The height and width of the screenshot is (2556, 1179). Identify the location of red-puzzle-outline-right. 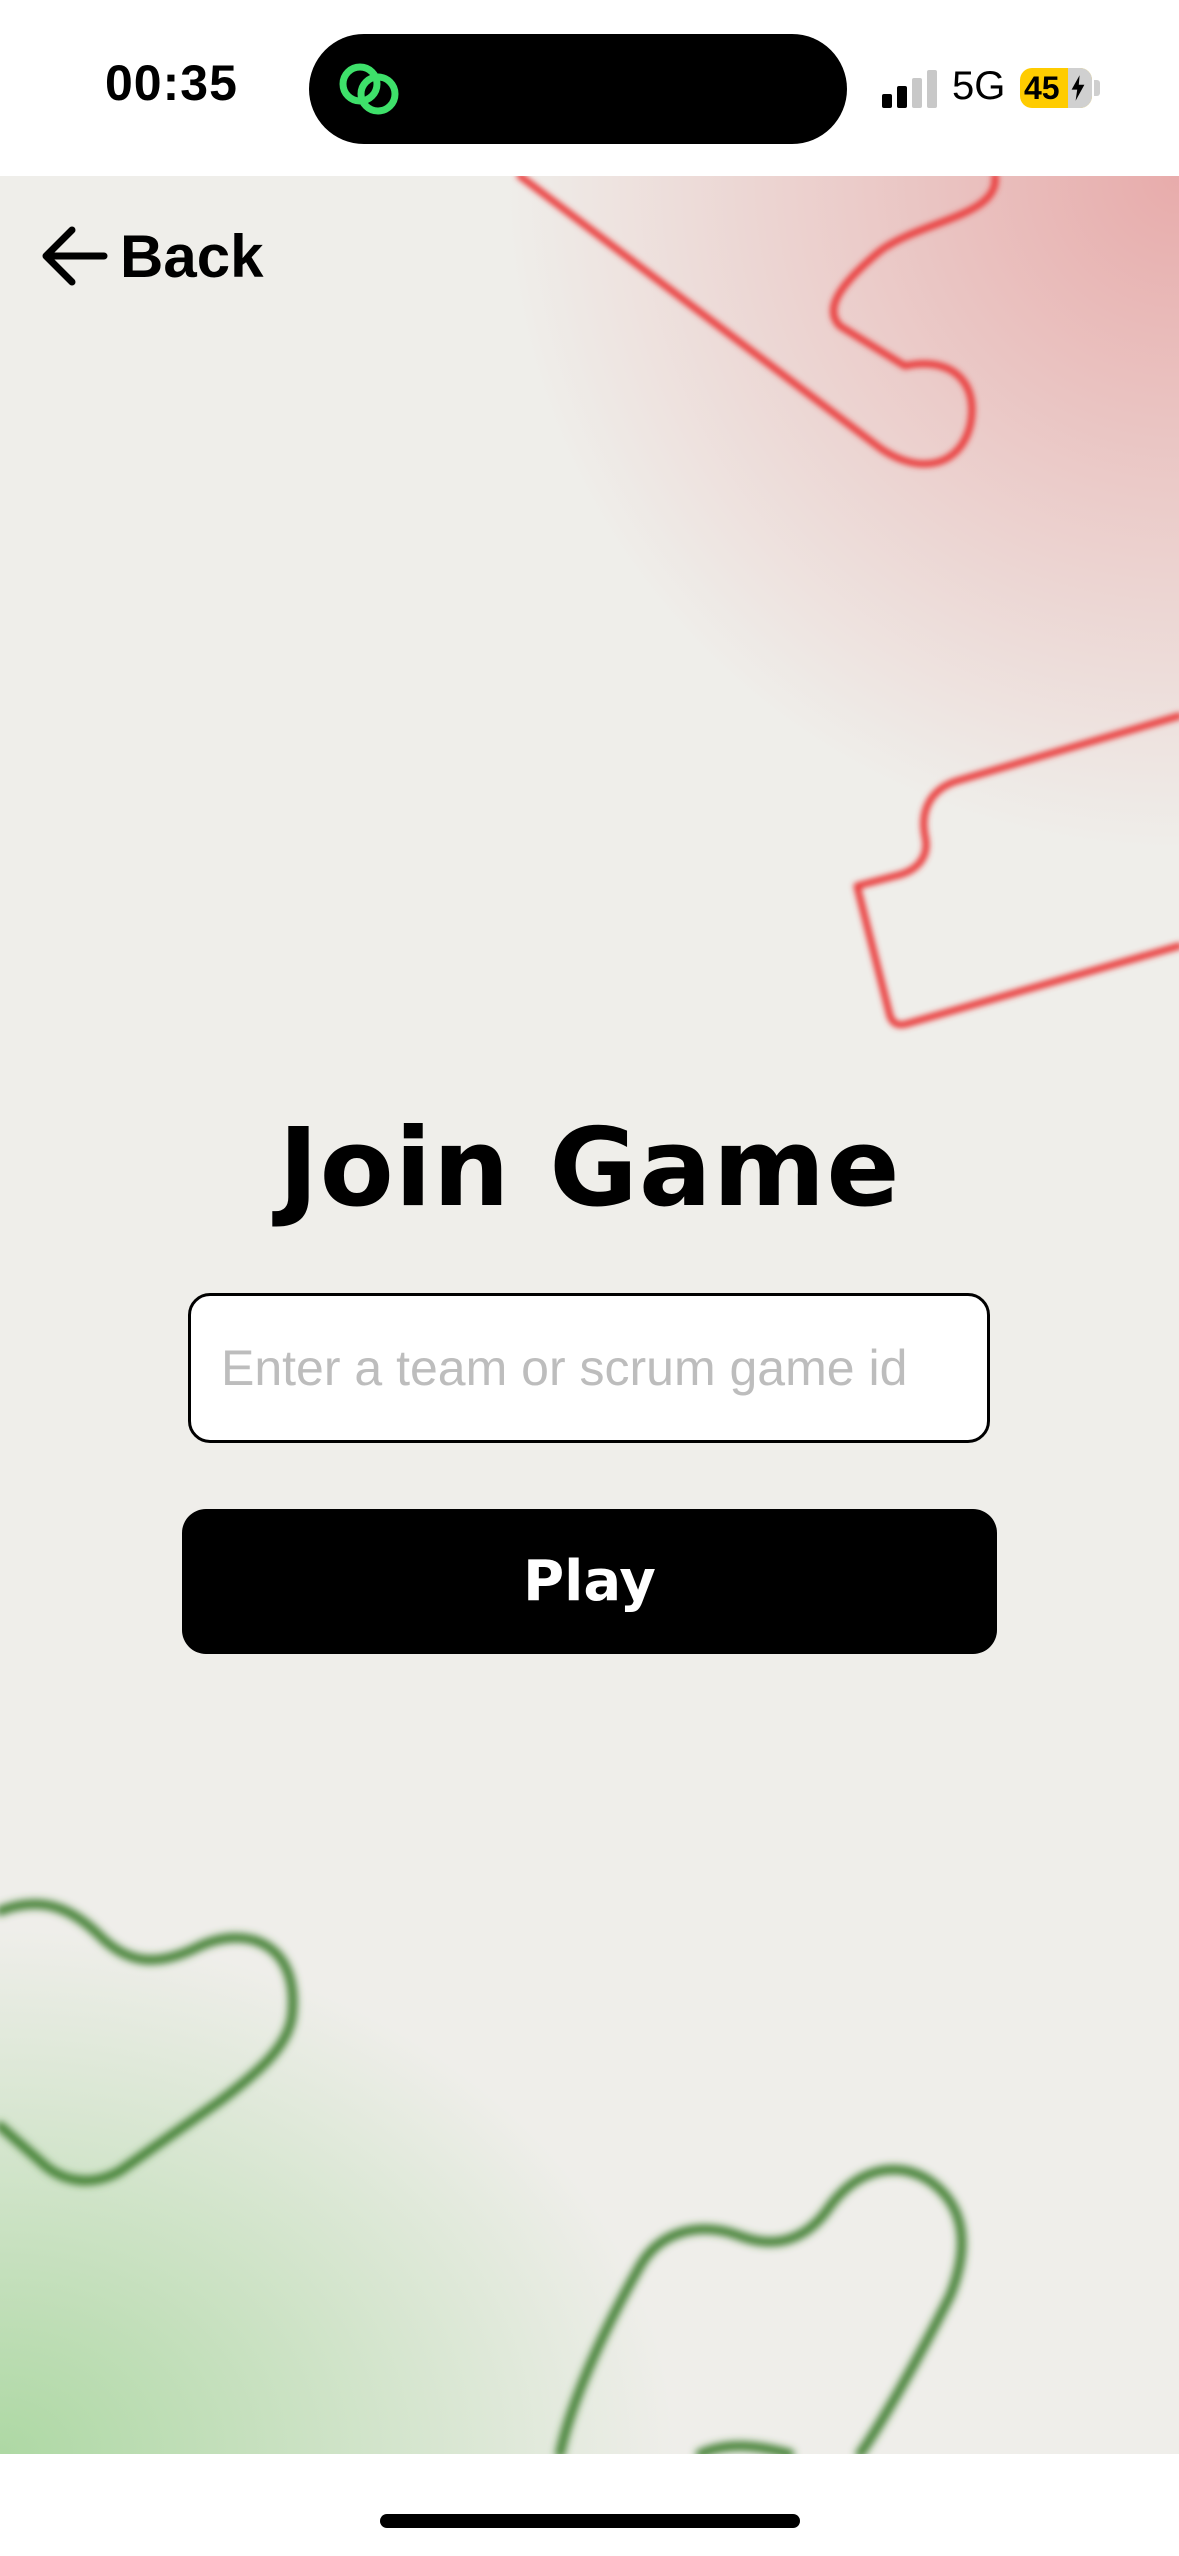
(1016, 870).